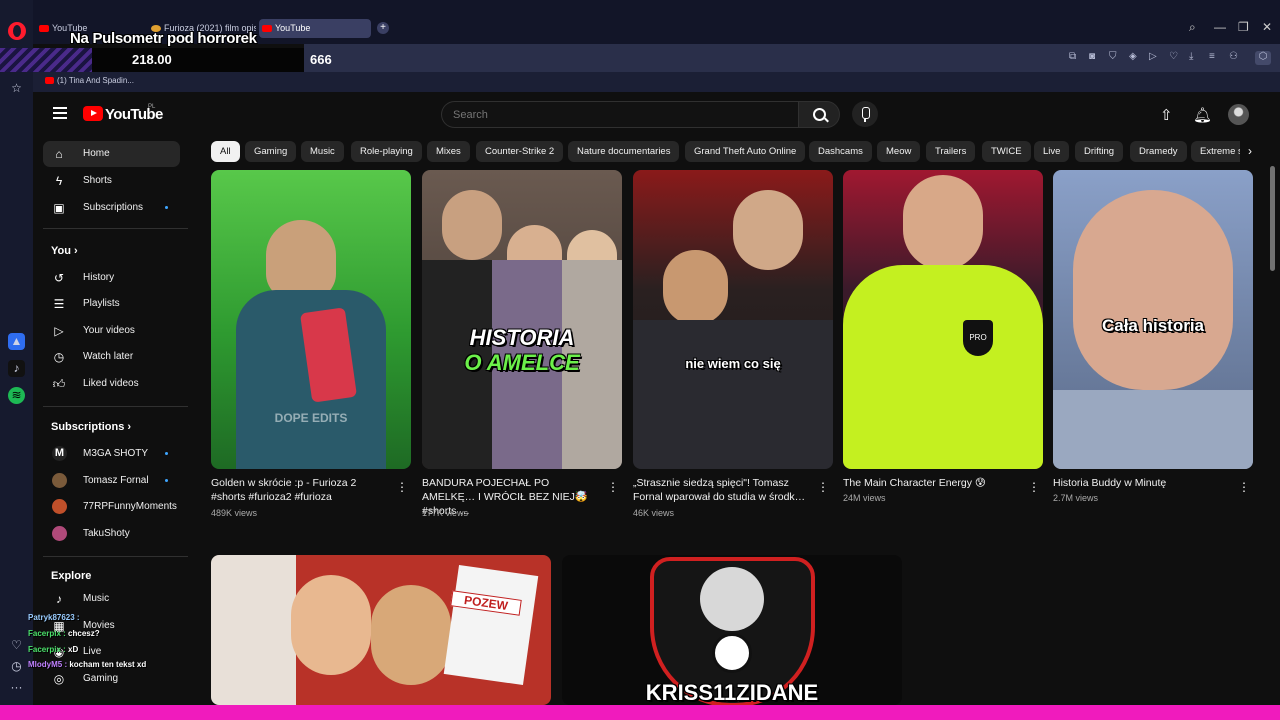 The width and height of the screenshot is (1280, 720). What do you see at coordinates (1192, 27) in the screenshot?
I see `browser-search-icon: ⌕` at bounding box center [1192, 27].